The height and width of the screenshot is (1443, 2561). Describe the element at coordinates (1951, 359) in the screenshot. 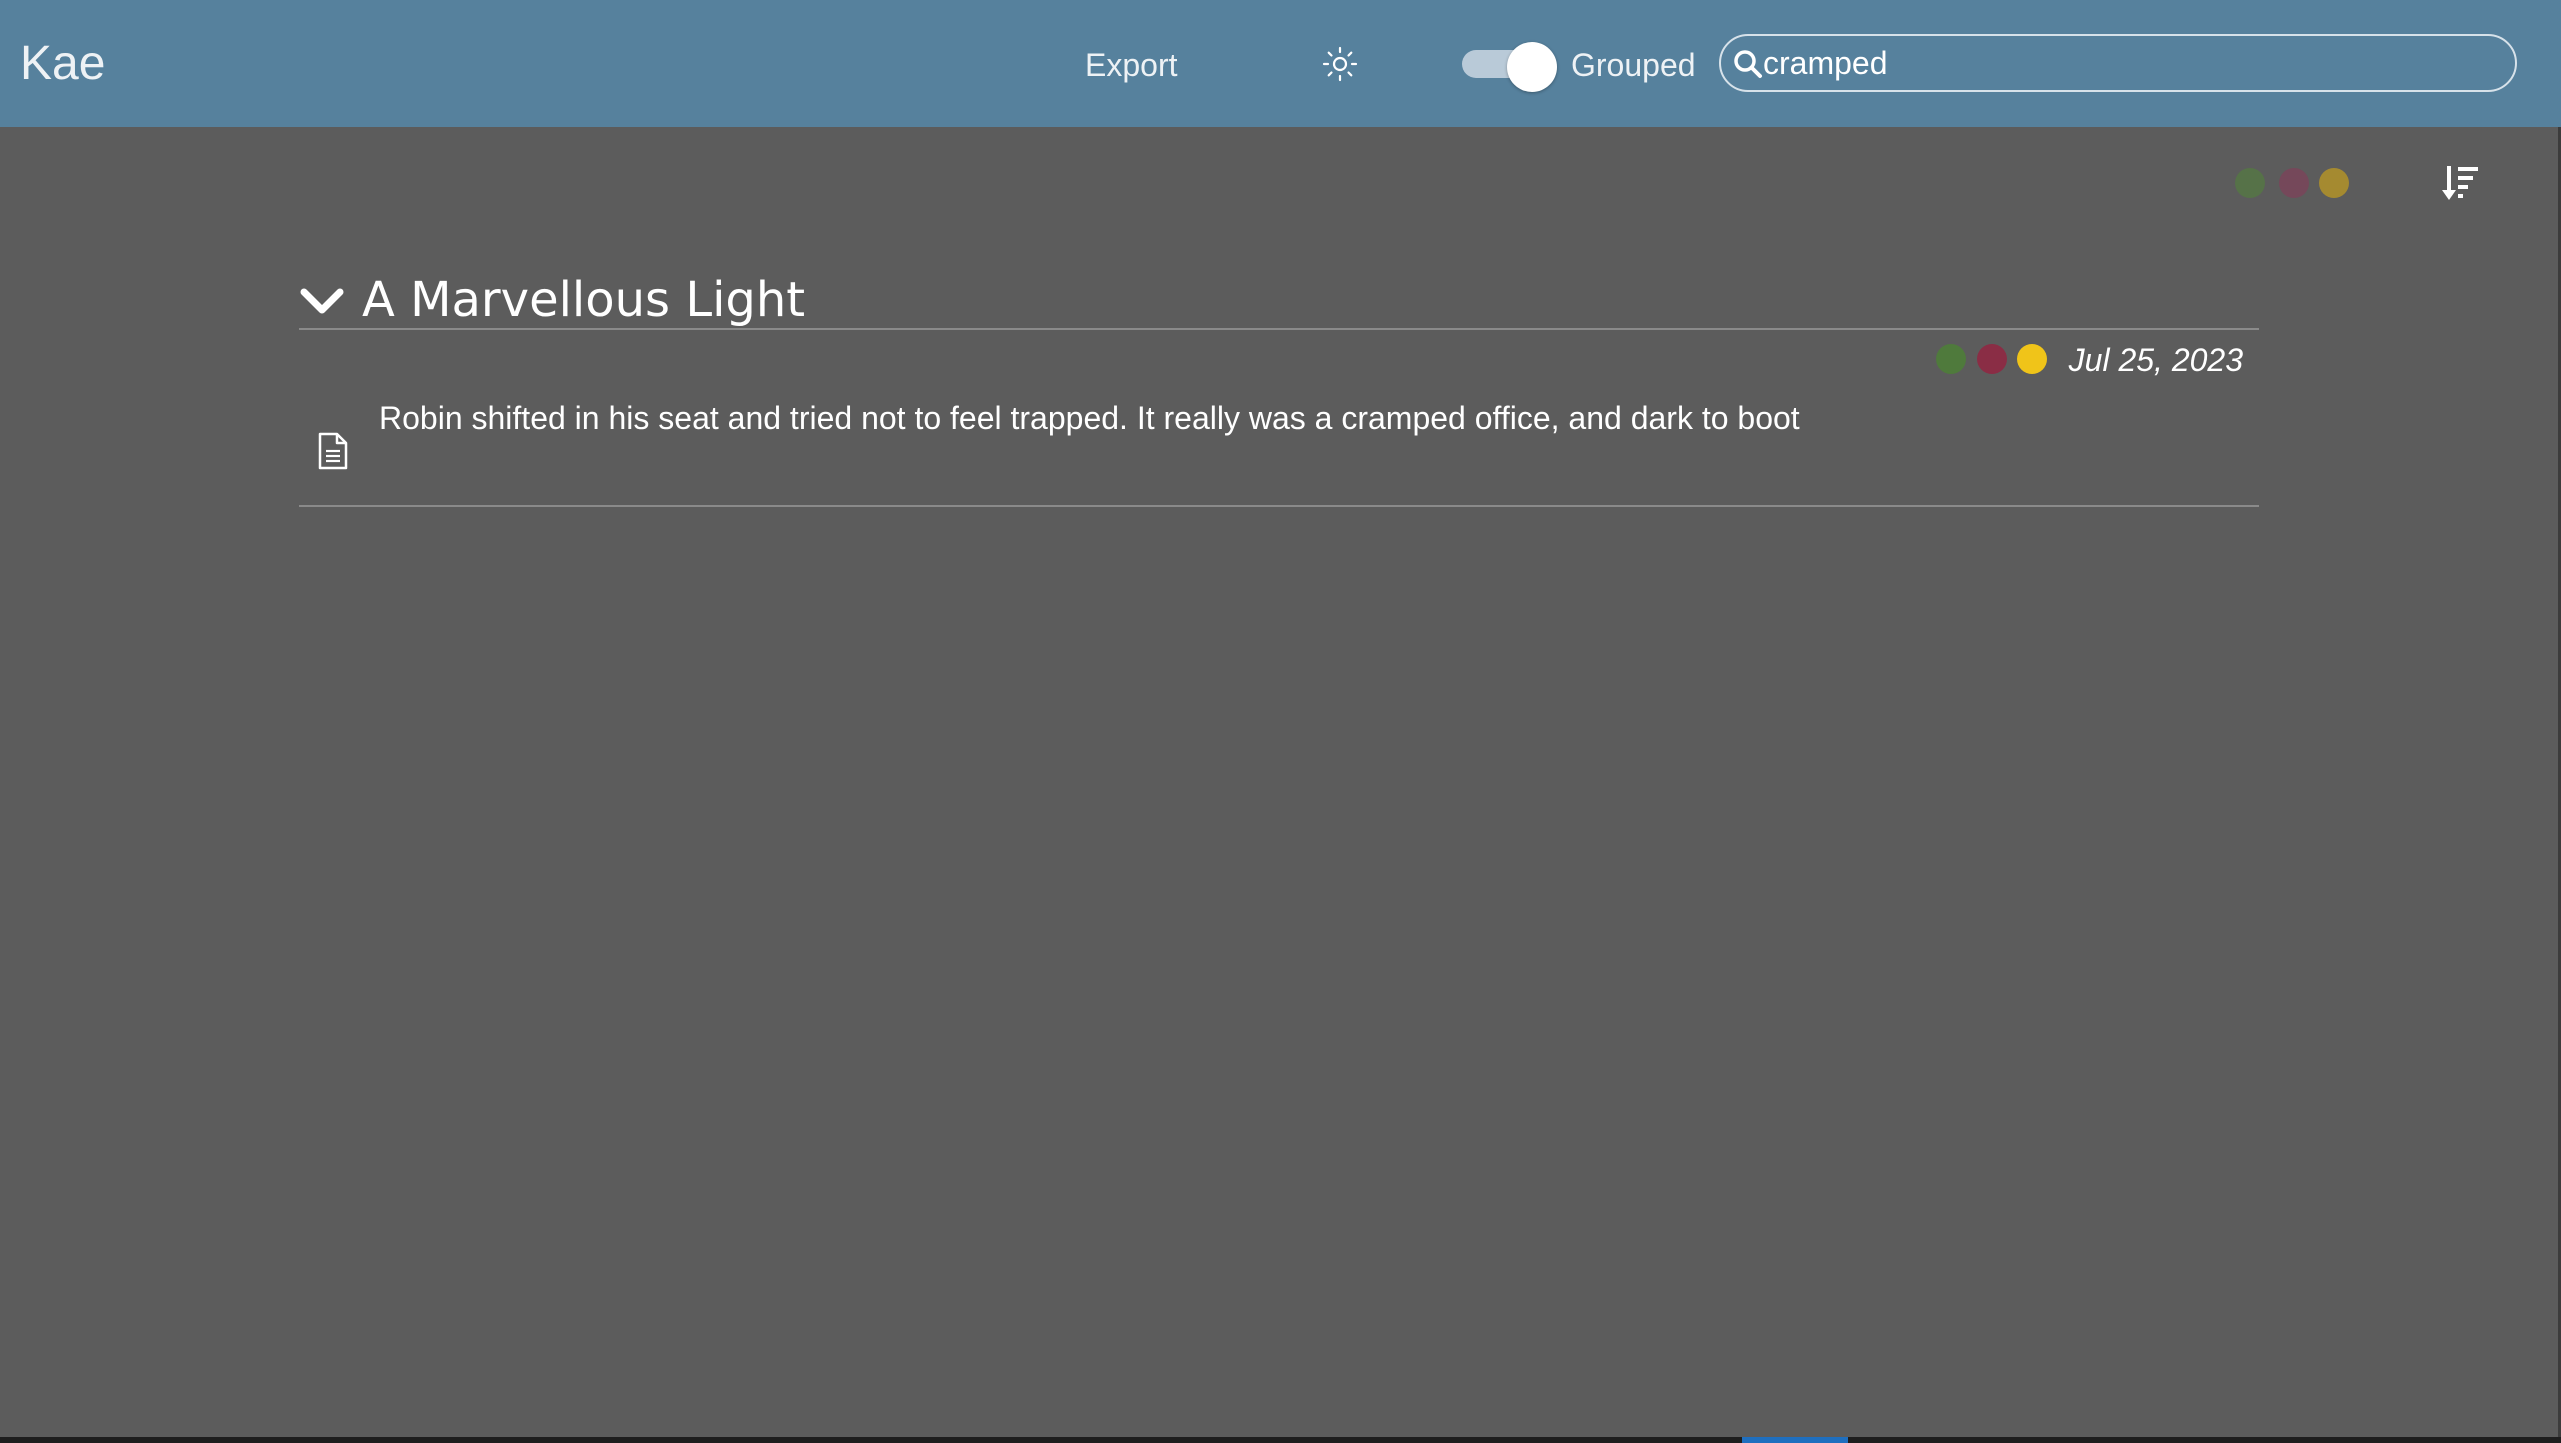

I see `entry-green-dot` at that location.